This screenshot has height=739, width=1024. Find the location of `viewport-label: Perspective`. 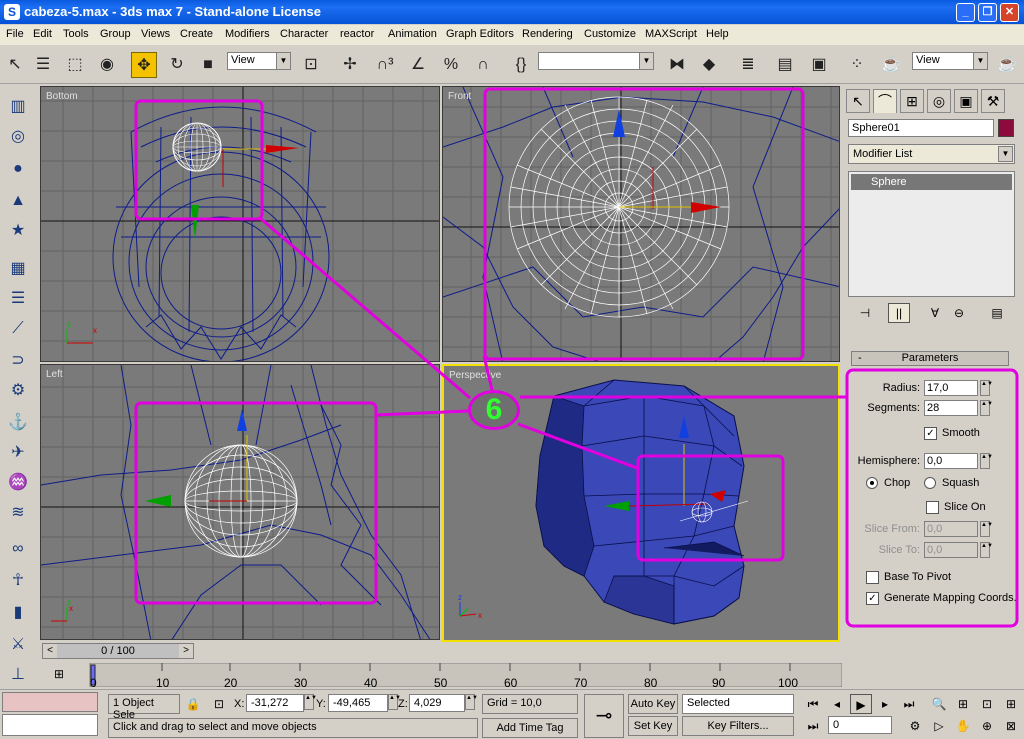

viewport-label: Perspective is located at coordinates (475, 375).